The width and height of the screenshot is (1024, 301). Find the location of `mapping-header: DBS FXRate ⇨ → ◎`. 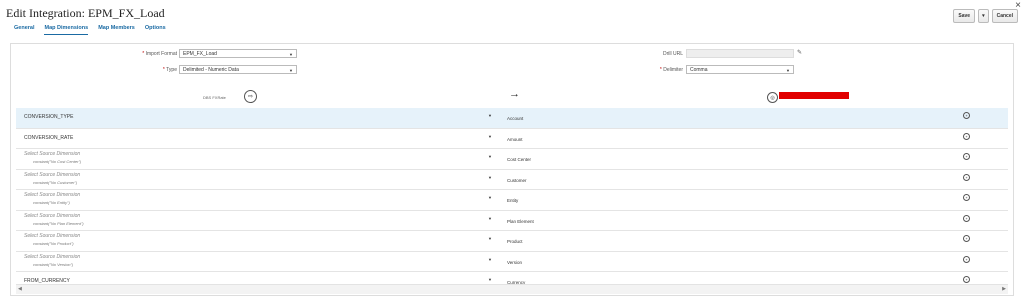

mapping-header: DBS FXRate ⇨ → ◎ is located at coordinates (512, 96).